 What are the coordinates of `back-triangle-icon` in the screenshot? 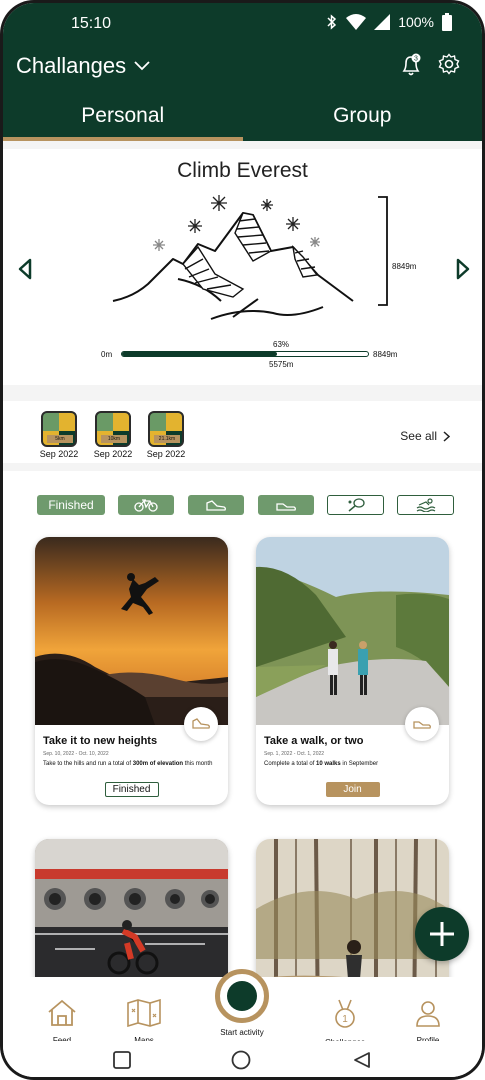 It's located at (362, 1060).